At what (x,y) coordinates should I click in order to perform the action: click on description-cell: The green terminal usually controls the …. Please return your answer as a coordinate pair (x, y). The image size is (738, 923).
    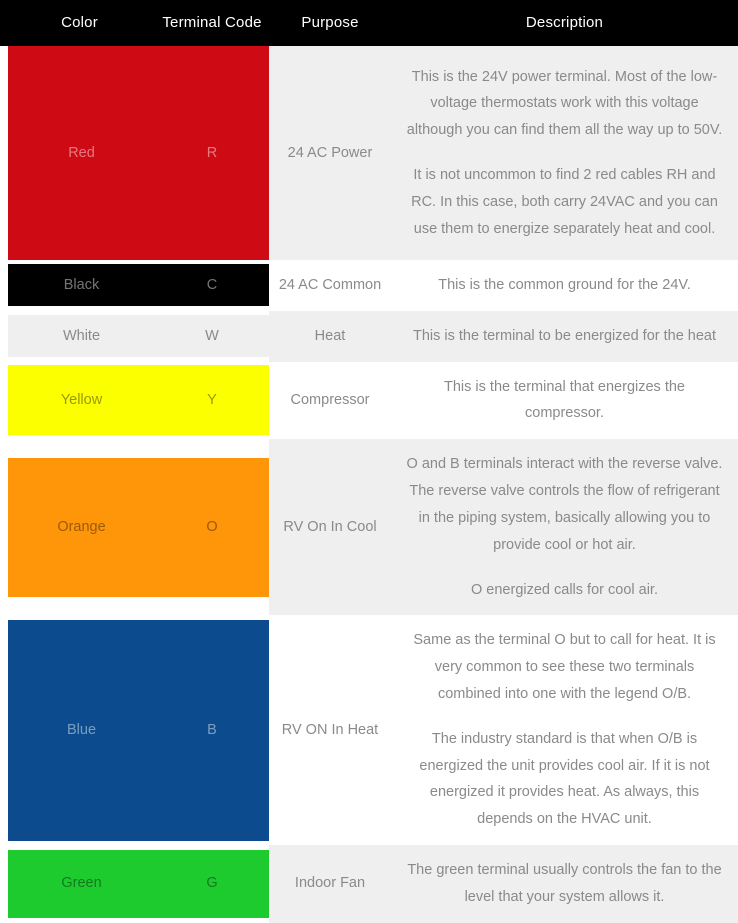
    Looking at the image, I should click on (564, 884).